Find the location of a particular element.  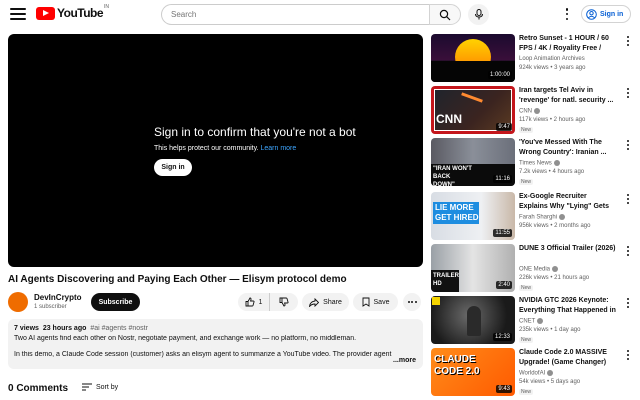

upload-age: 23 hours ago is located at coordinates (64, 328).